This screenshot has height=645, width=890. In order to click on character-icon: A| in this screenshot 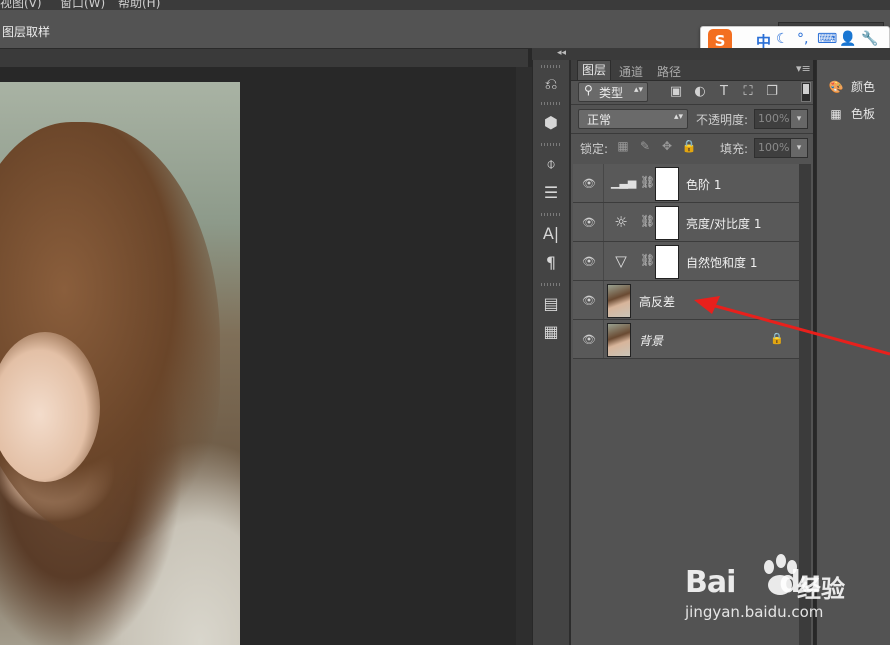, I will do `click(551, 234)`.